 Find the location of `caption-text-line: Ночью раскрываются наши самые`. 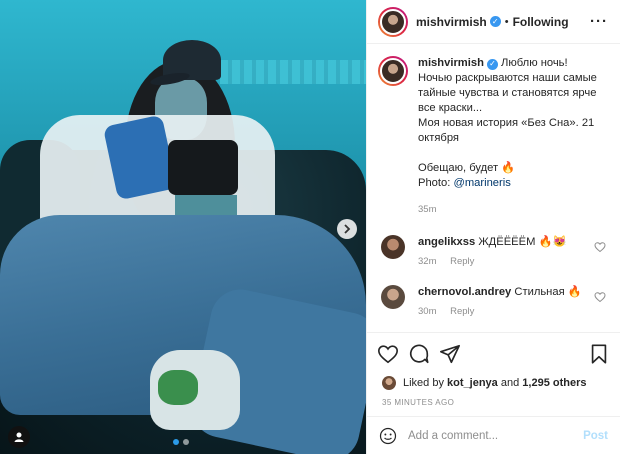

caption-text-line: Ночью раскрываются наши самые is located at coordinates (507, 78).